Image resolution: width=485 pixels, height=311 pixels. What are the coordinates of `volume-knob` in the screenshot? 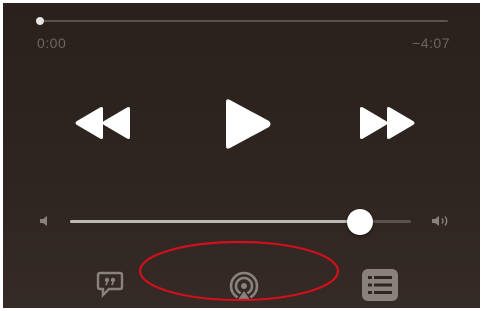 It's located at (360, 222).